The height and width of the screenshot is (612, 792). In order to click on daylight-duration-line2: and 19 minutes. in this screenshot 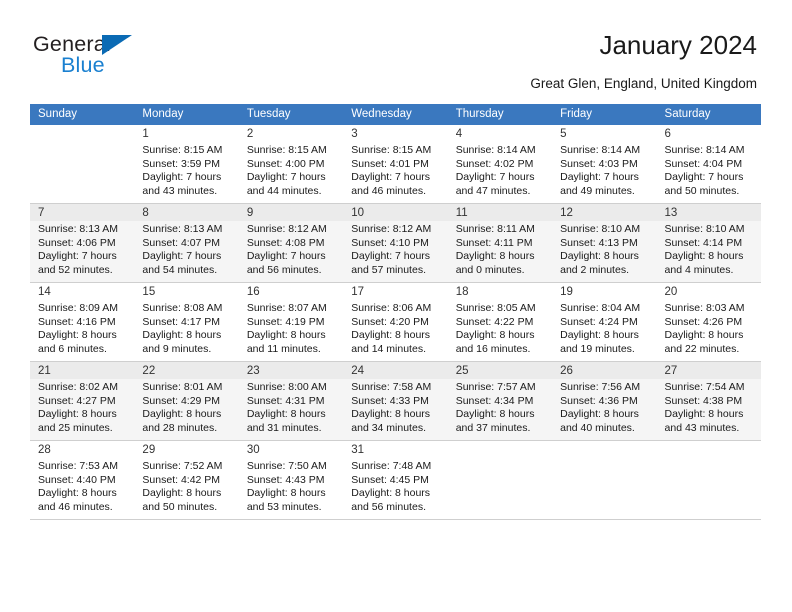, I will do `click(597, 348)`.